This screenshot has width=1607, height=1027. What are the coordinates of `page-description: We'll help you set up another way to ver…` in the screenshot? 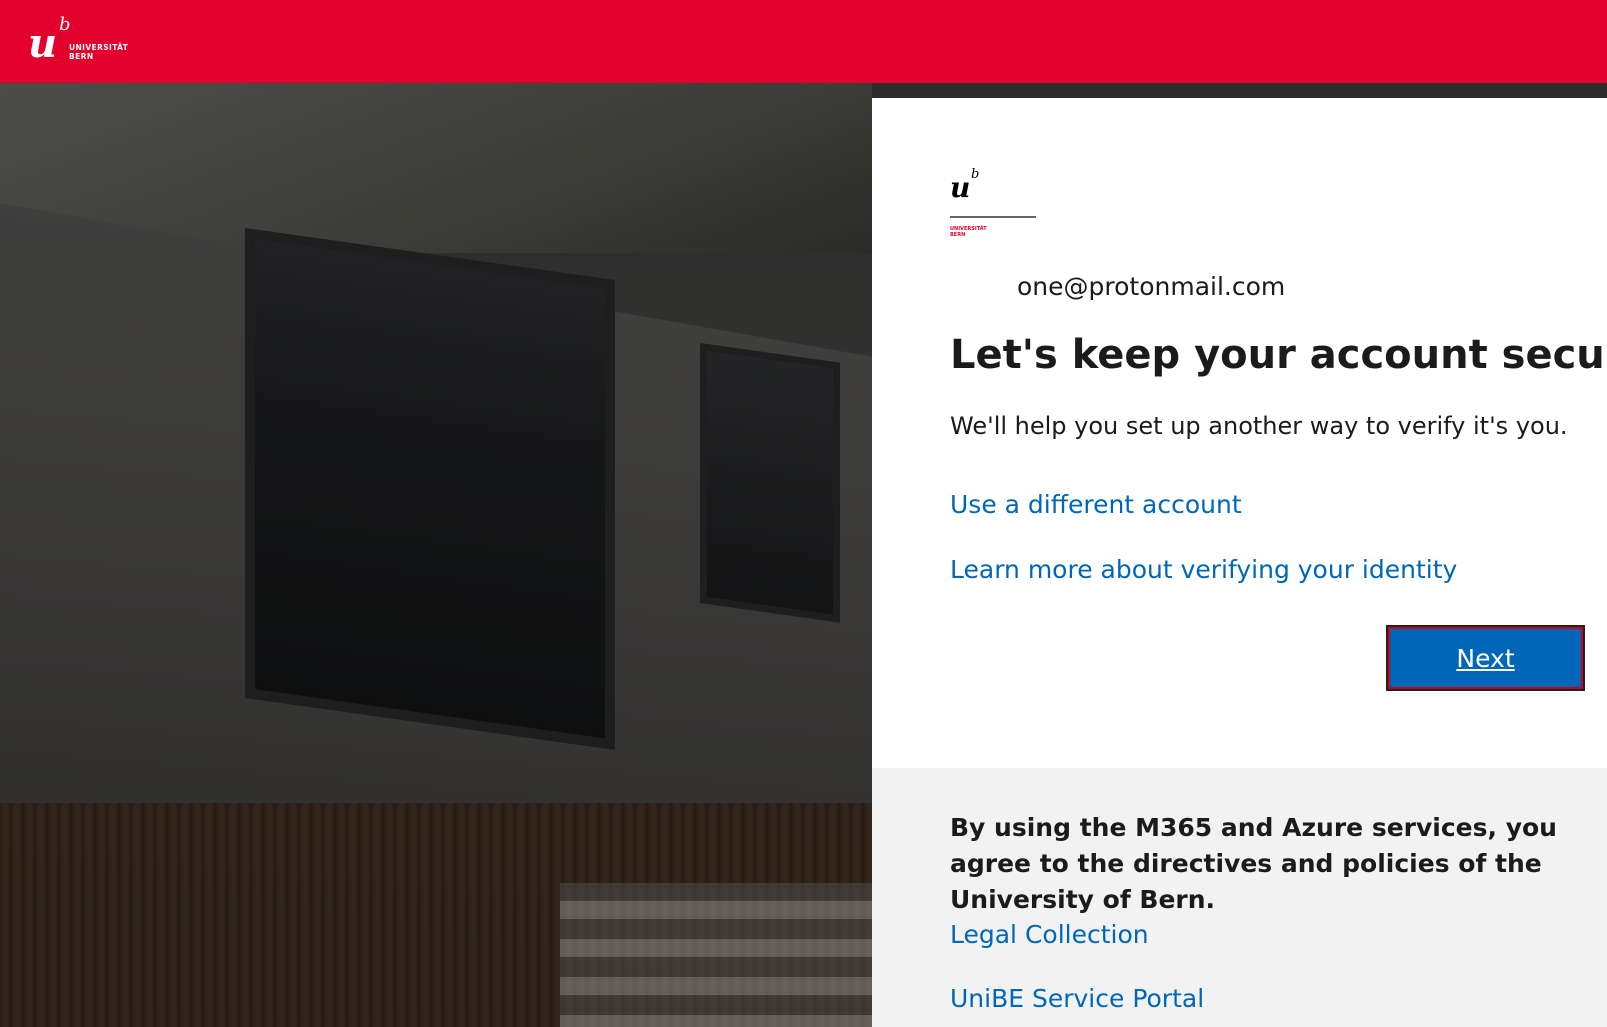 It's located at (1259, 426).